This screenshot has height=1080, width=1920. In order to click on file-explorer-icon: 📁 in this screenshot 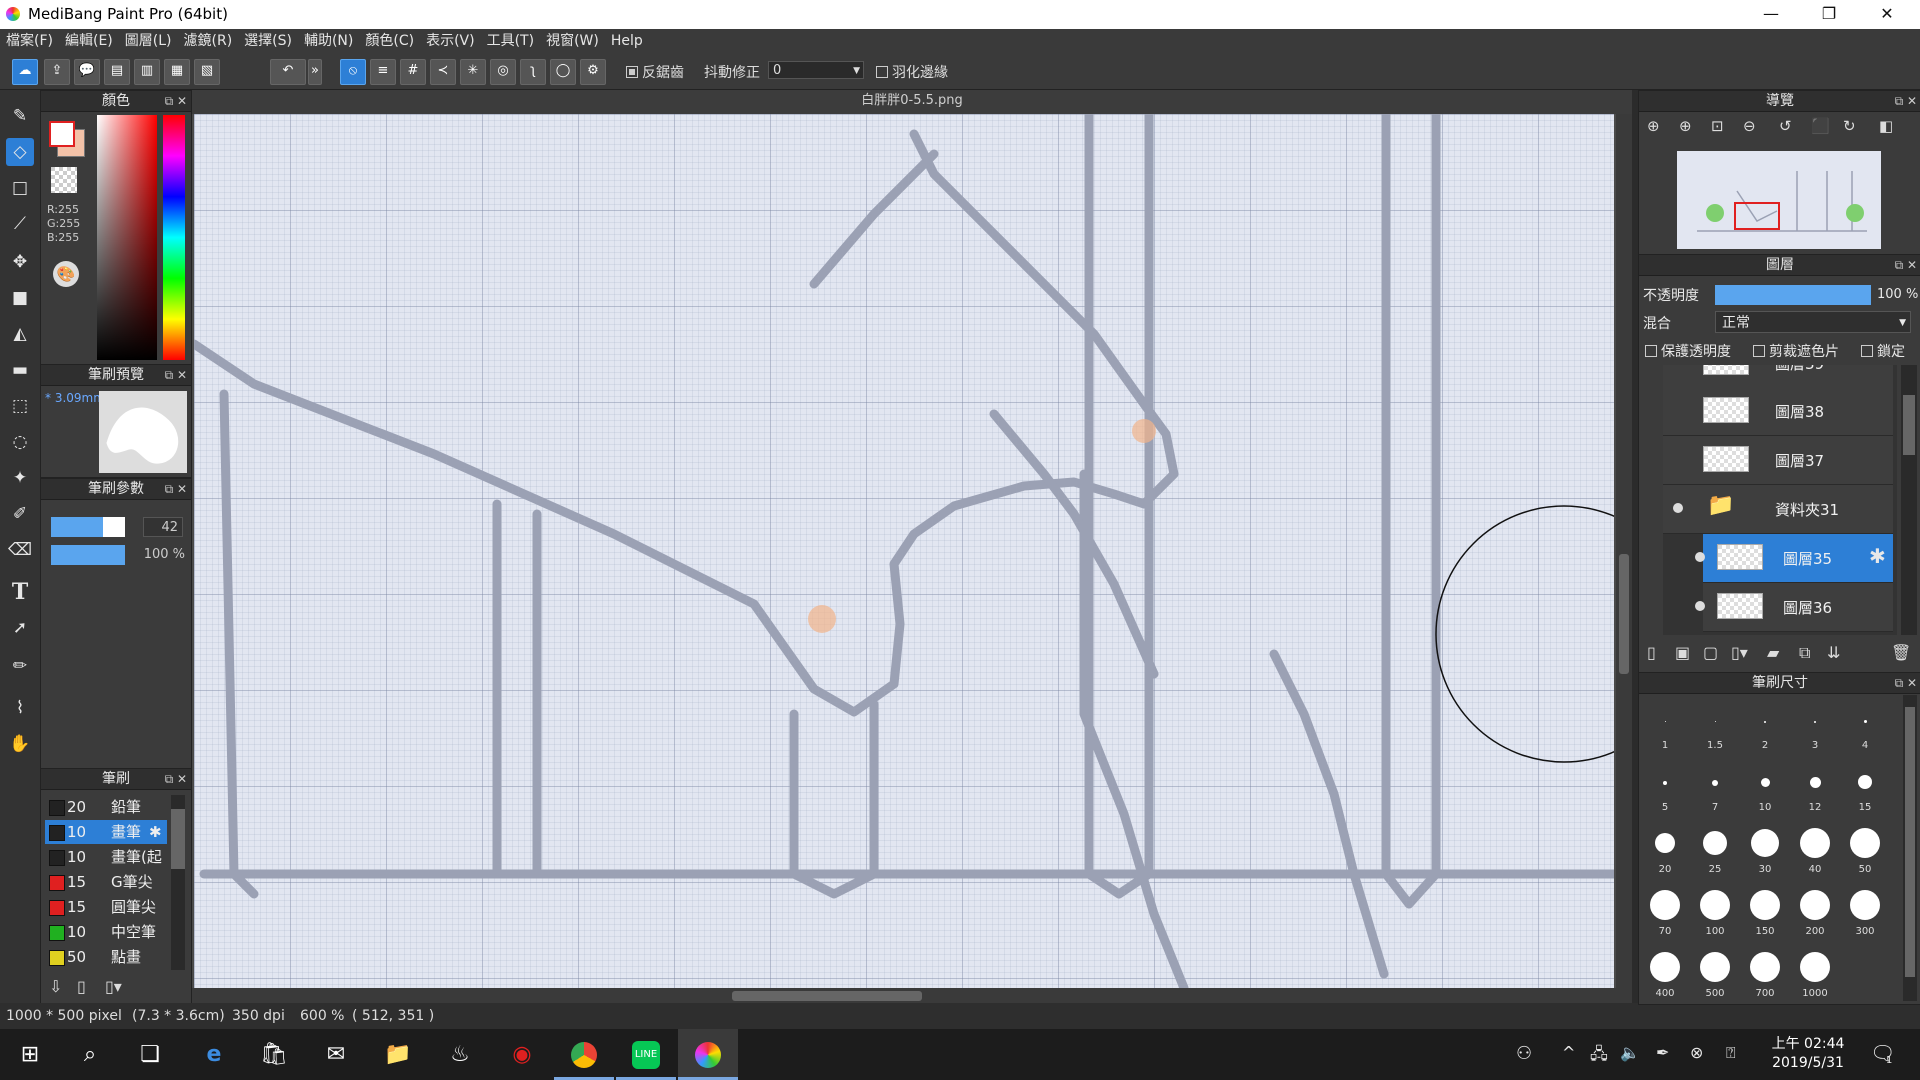, I will do `click(398, 1054)`.